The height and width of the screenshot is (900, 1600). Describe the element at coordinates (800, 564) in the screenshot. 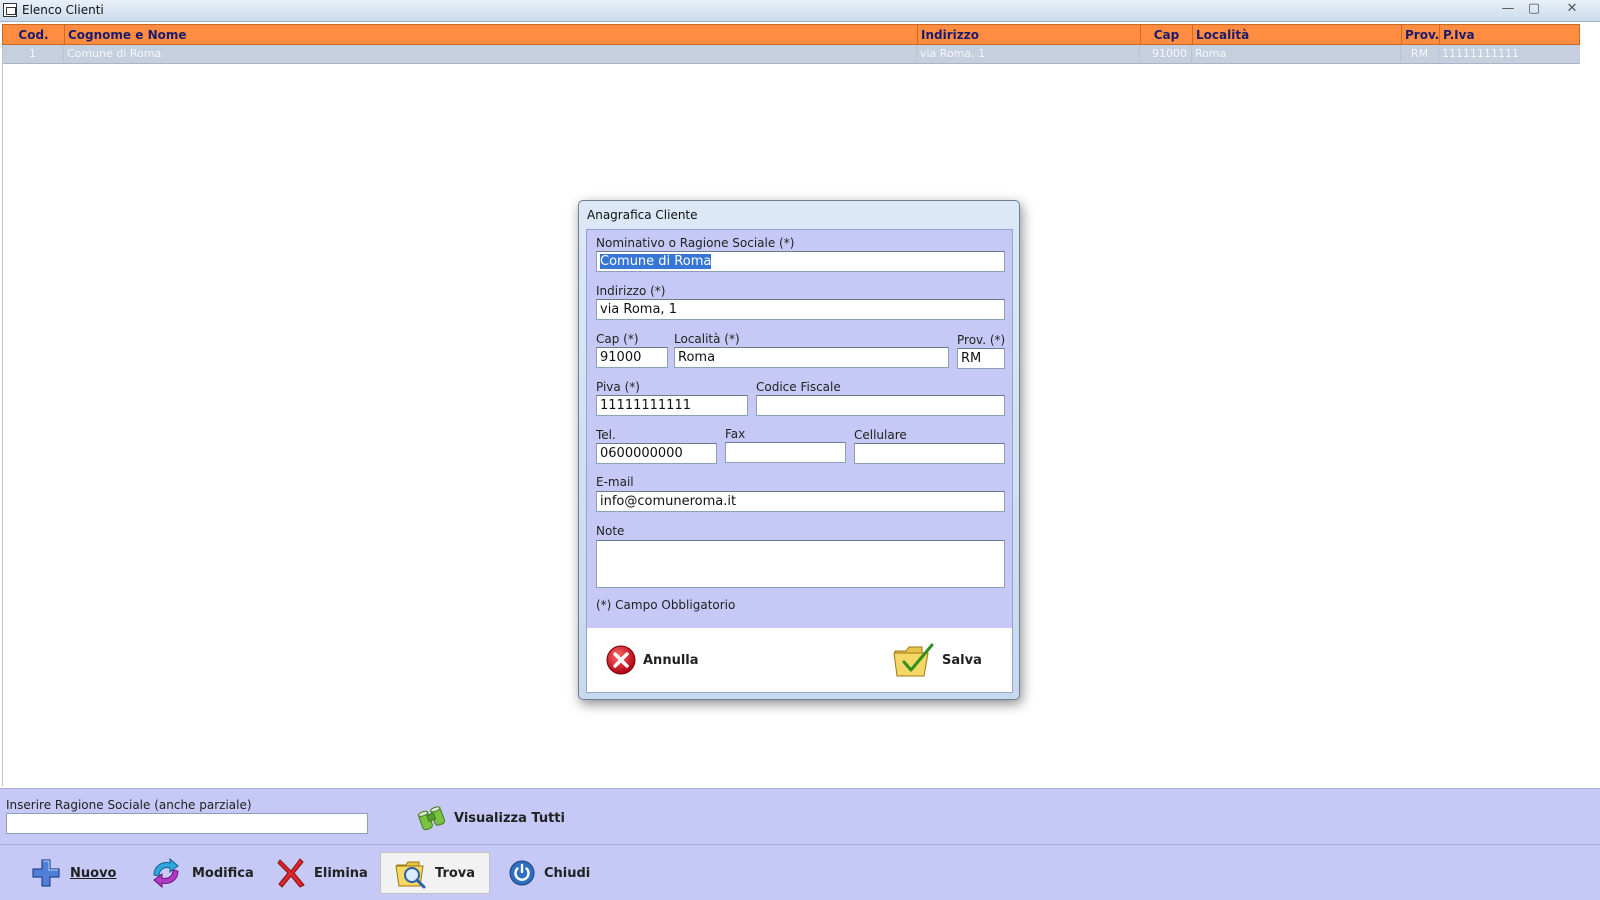

I see `note-textarea` at that location.